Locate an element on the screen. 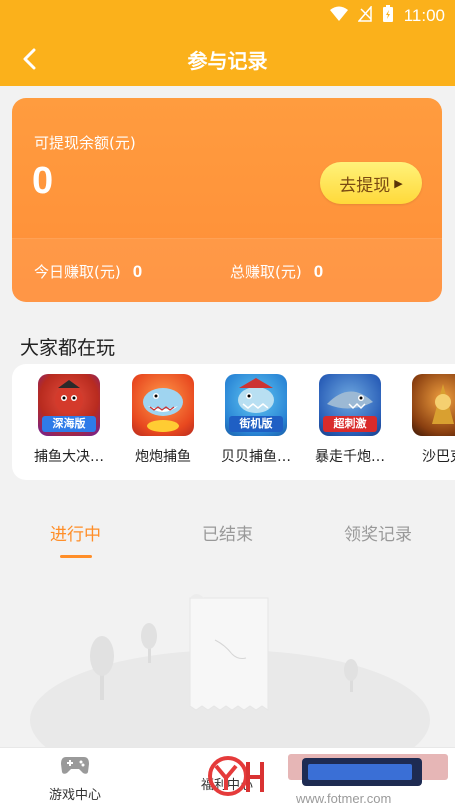 The height and width of the screenshot is (808, 455). bottom-nav-label: 游戏中心 is located at coordinates (74, 795).